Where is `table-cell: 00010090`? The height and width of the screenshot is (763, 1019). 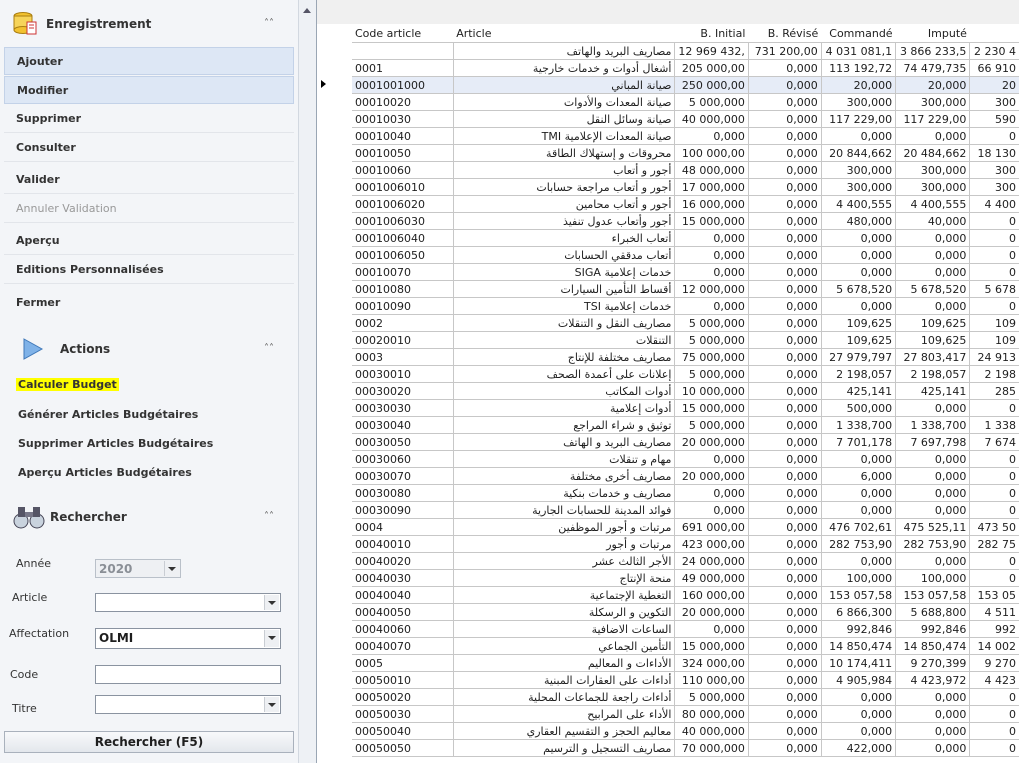 table-cell: 00010090 is located at coordinates (403, 306).